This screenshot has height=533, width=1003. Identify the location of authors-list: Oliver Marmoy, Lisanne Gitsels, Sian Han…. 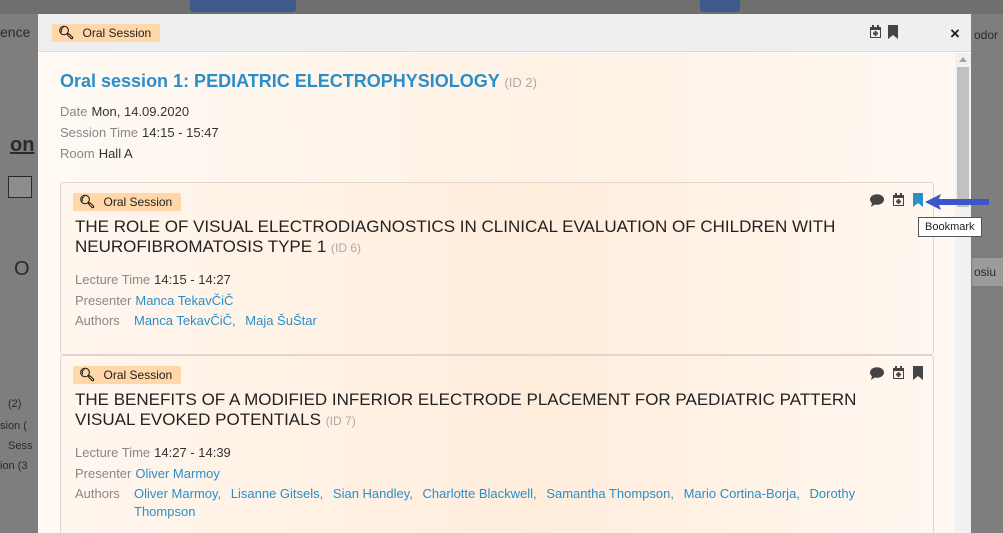
(524, 503).